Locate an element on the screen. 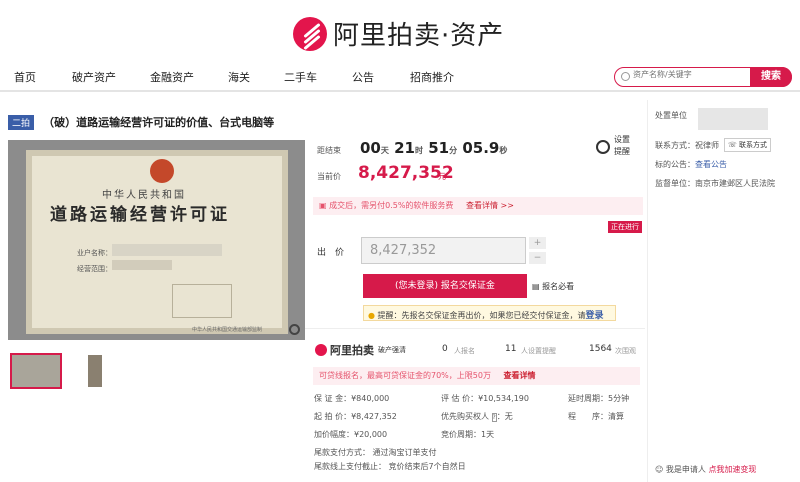 The width and height of the screenshot is (800, 482). zoom-icon is located at coordinates (294, 329).